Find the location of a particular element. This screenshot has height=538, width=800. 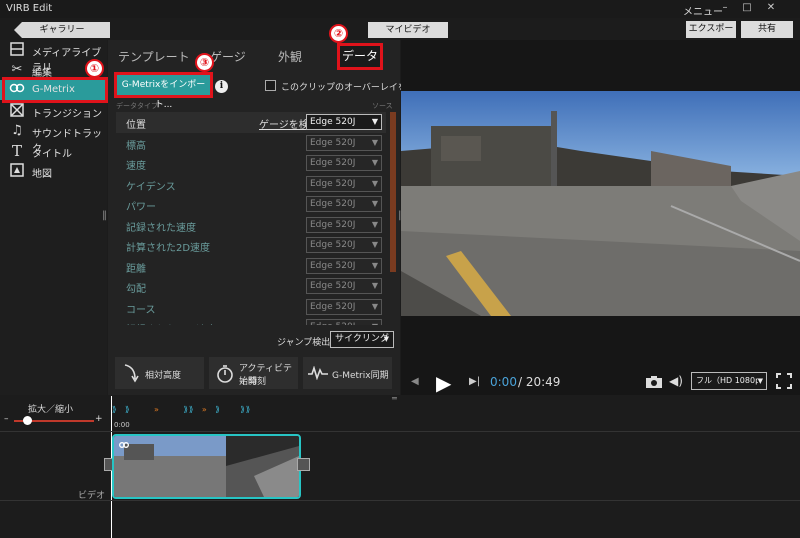

sidebar-item-title: T タイトル is located at coordinates (53, 151).